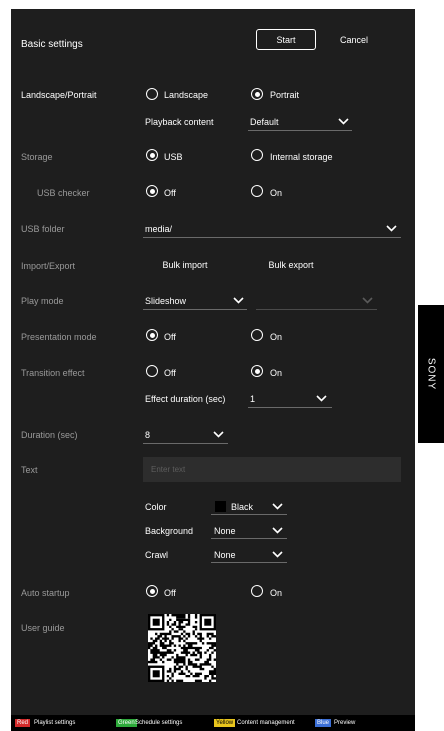  Describe the element at coordinates (272, 469) in the screenshot. I see `text-input: Enter text` at that location.